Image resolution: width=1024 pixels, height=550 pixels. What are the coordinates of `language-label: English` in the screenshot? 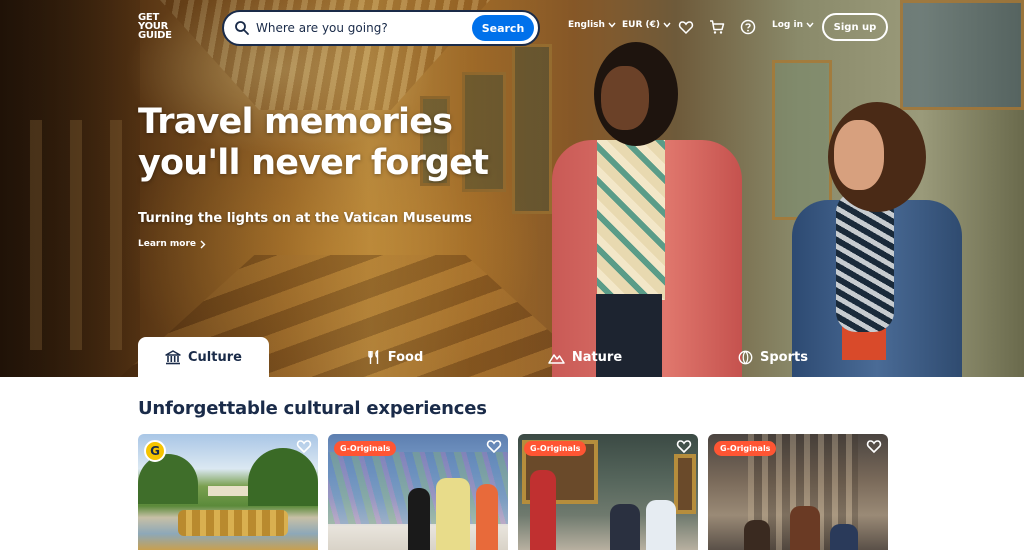 It's located at (586, 25).